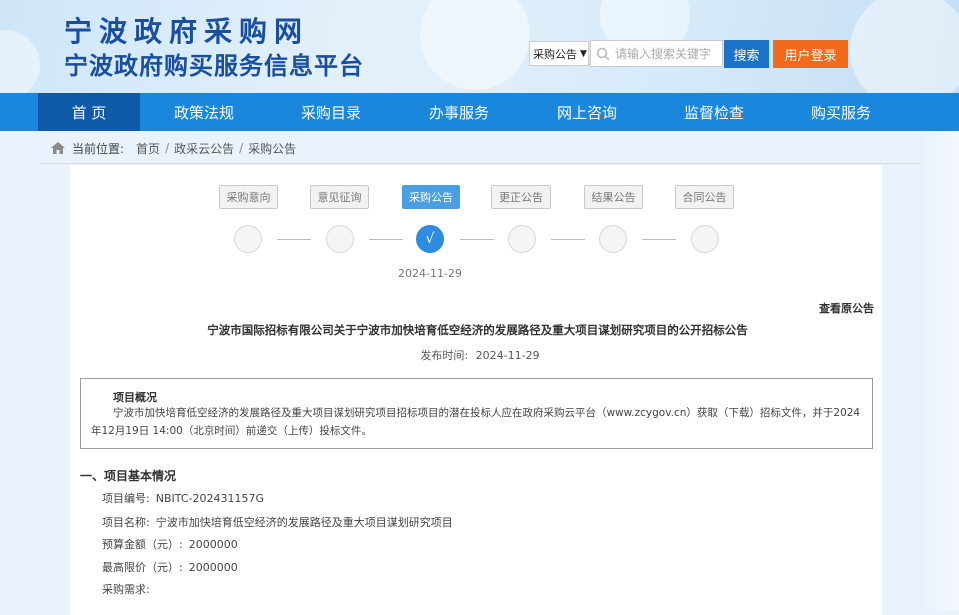  I want to click on field-label: 预算金额（元）:, so click(142, 544).